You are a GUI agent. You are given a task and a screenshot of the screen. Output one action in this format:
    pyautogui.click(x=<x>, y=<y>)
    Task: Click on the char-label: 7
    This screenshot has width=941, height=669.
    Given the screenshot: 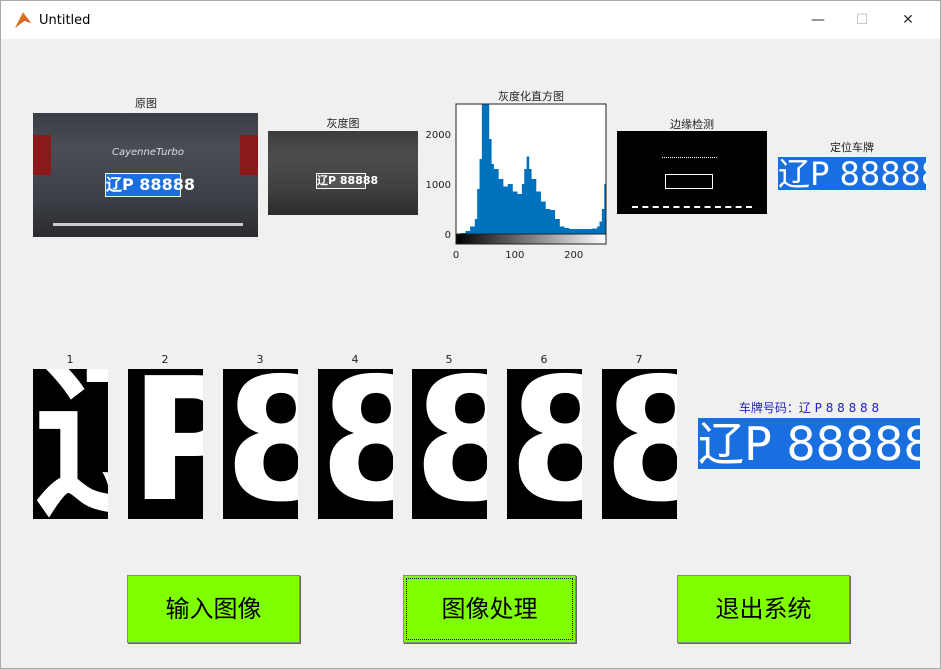 What is the action you would take?
    pyautogui.click(x=639, y=359)
    